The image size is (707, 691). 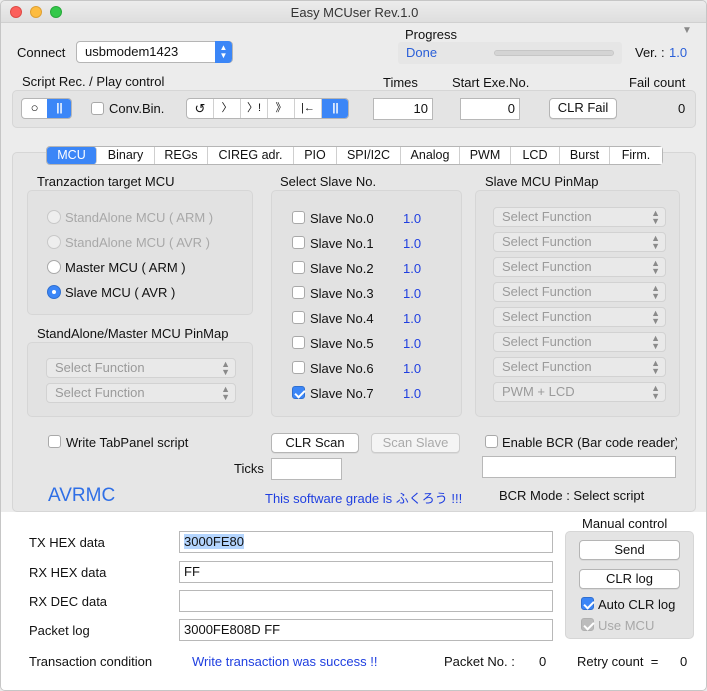 I want to click on version-value: 1.0, so click(x=678, y=52).